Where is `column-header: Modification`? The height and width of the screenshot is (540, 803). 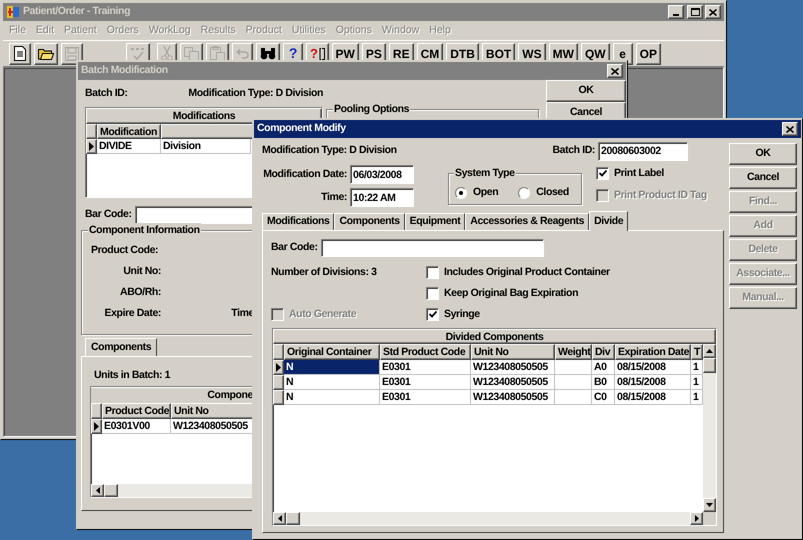 column-header: Modification is located at coordinates (129, 131).